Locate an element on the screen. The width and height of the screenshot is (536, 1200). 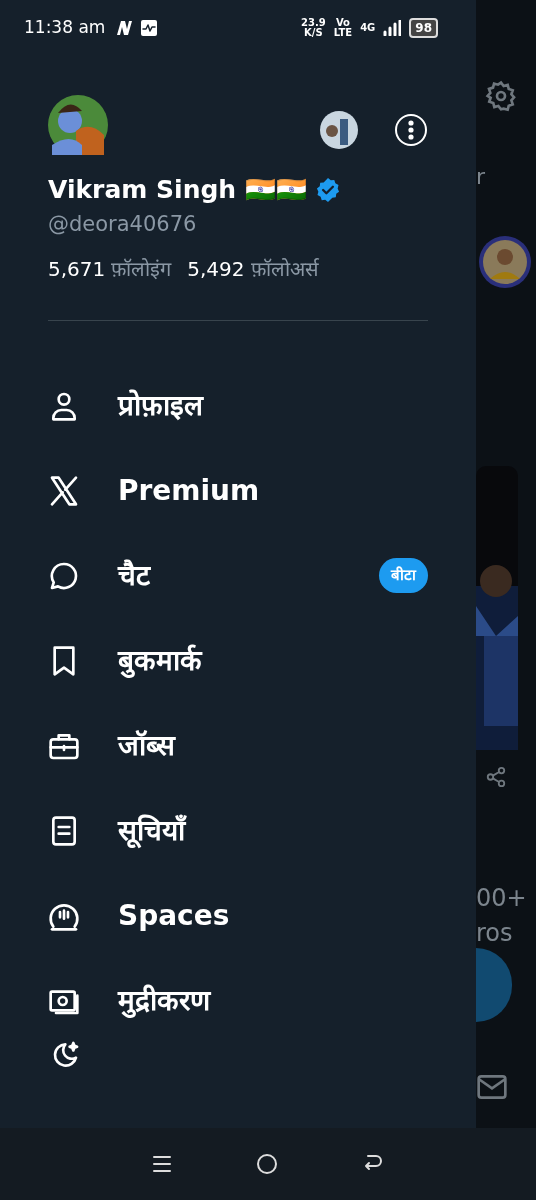
menu-item: प्रोफ़ाइल is located at coordinates (160, 405).